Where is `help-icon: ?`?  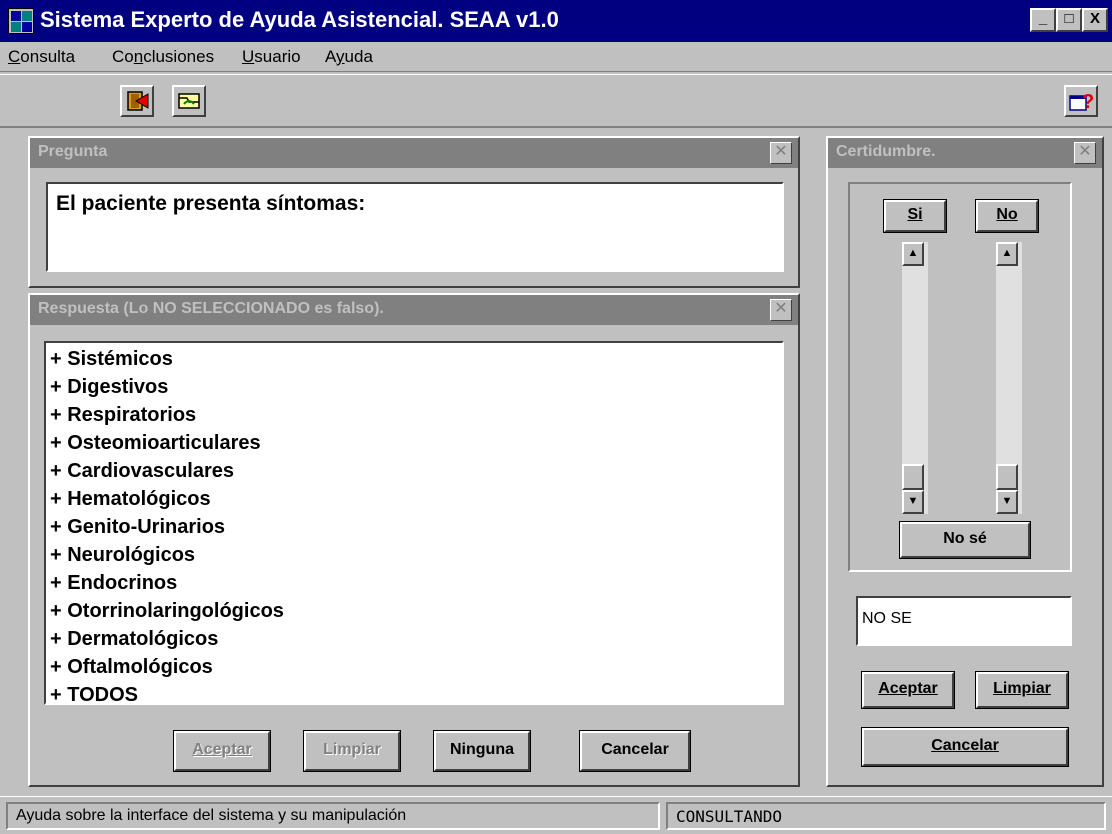 help-icon: ? is located at coordinates (1081, 102).